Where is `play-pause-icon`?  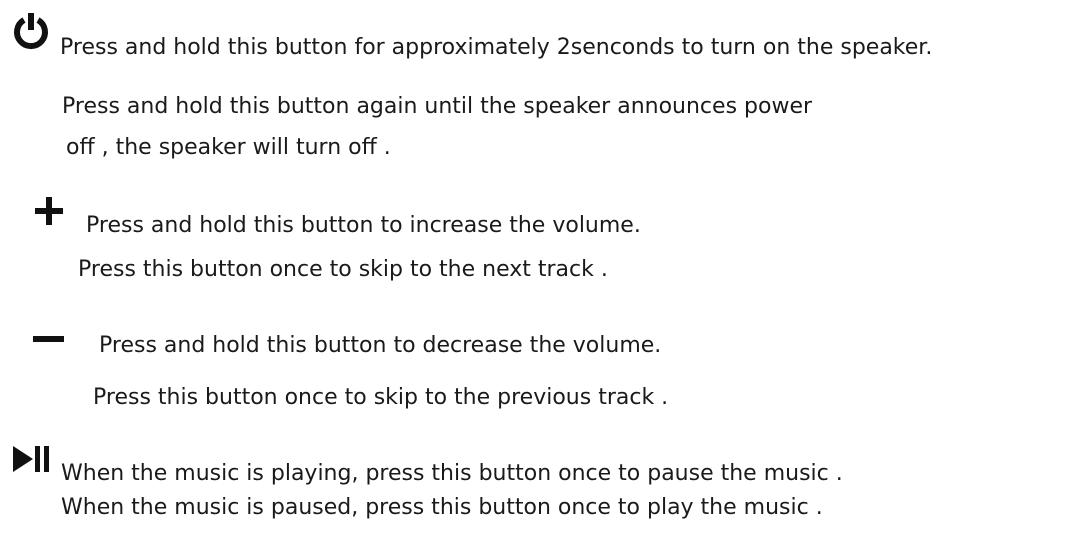
play-pause-icon is located at coordinates (31, 459).